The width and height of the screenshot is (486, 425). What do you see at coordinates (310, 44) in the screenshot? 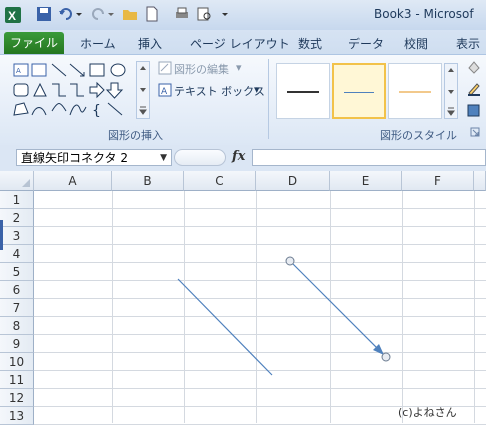
I see `tab-formulas: 数式` at bounding box center [310, 44].